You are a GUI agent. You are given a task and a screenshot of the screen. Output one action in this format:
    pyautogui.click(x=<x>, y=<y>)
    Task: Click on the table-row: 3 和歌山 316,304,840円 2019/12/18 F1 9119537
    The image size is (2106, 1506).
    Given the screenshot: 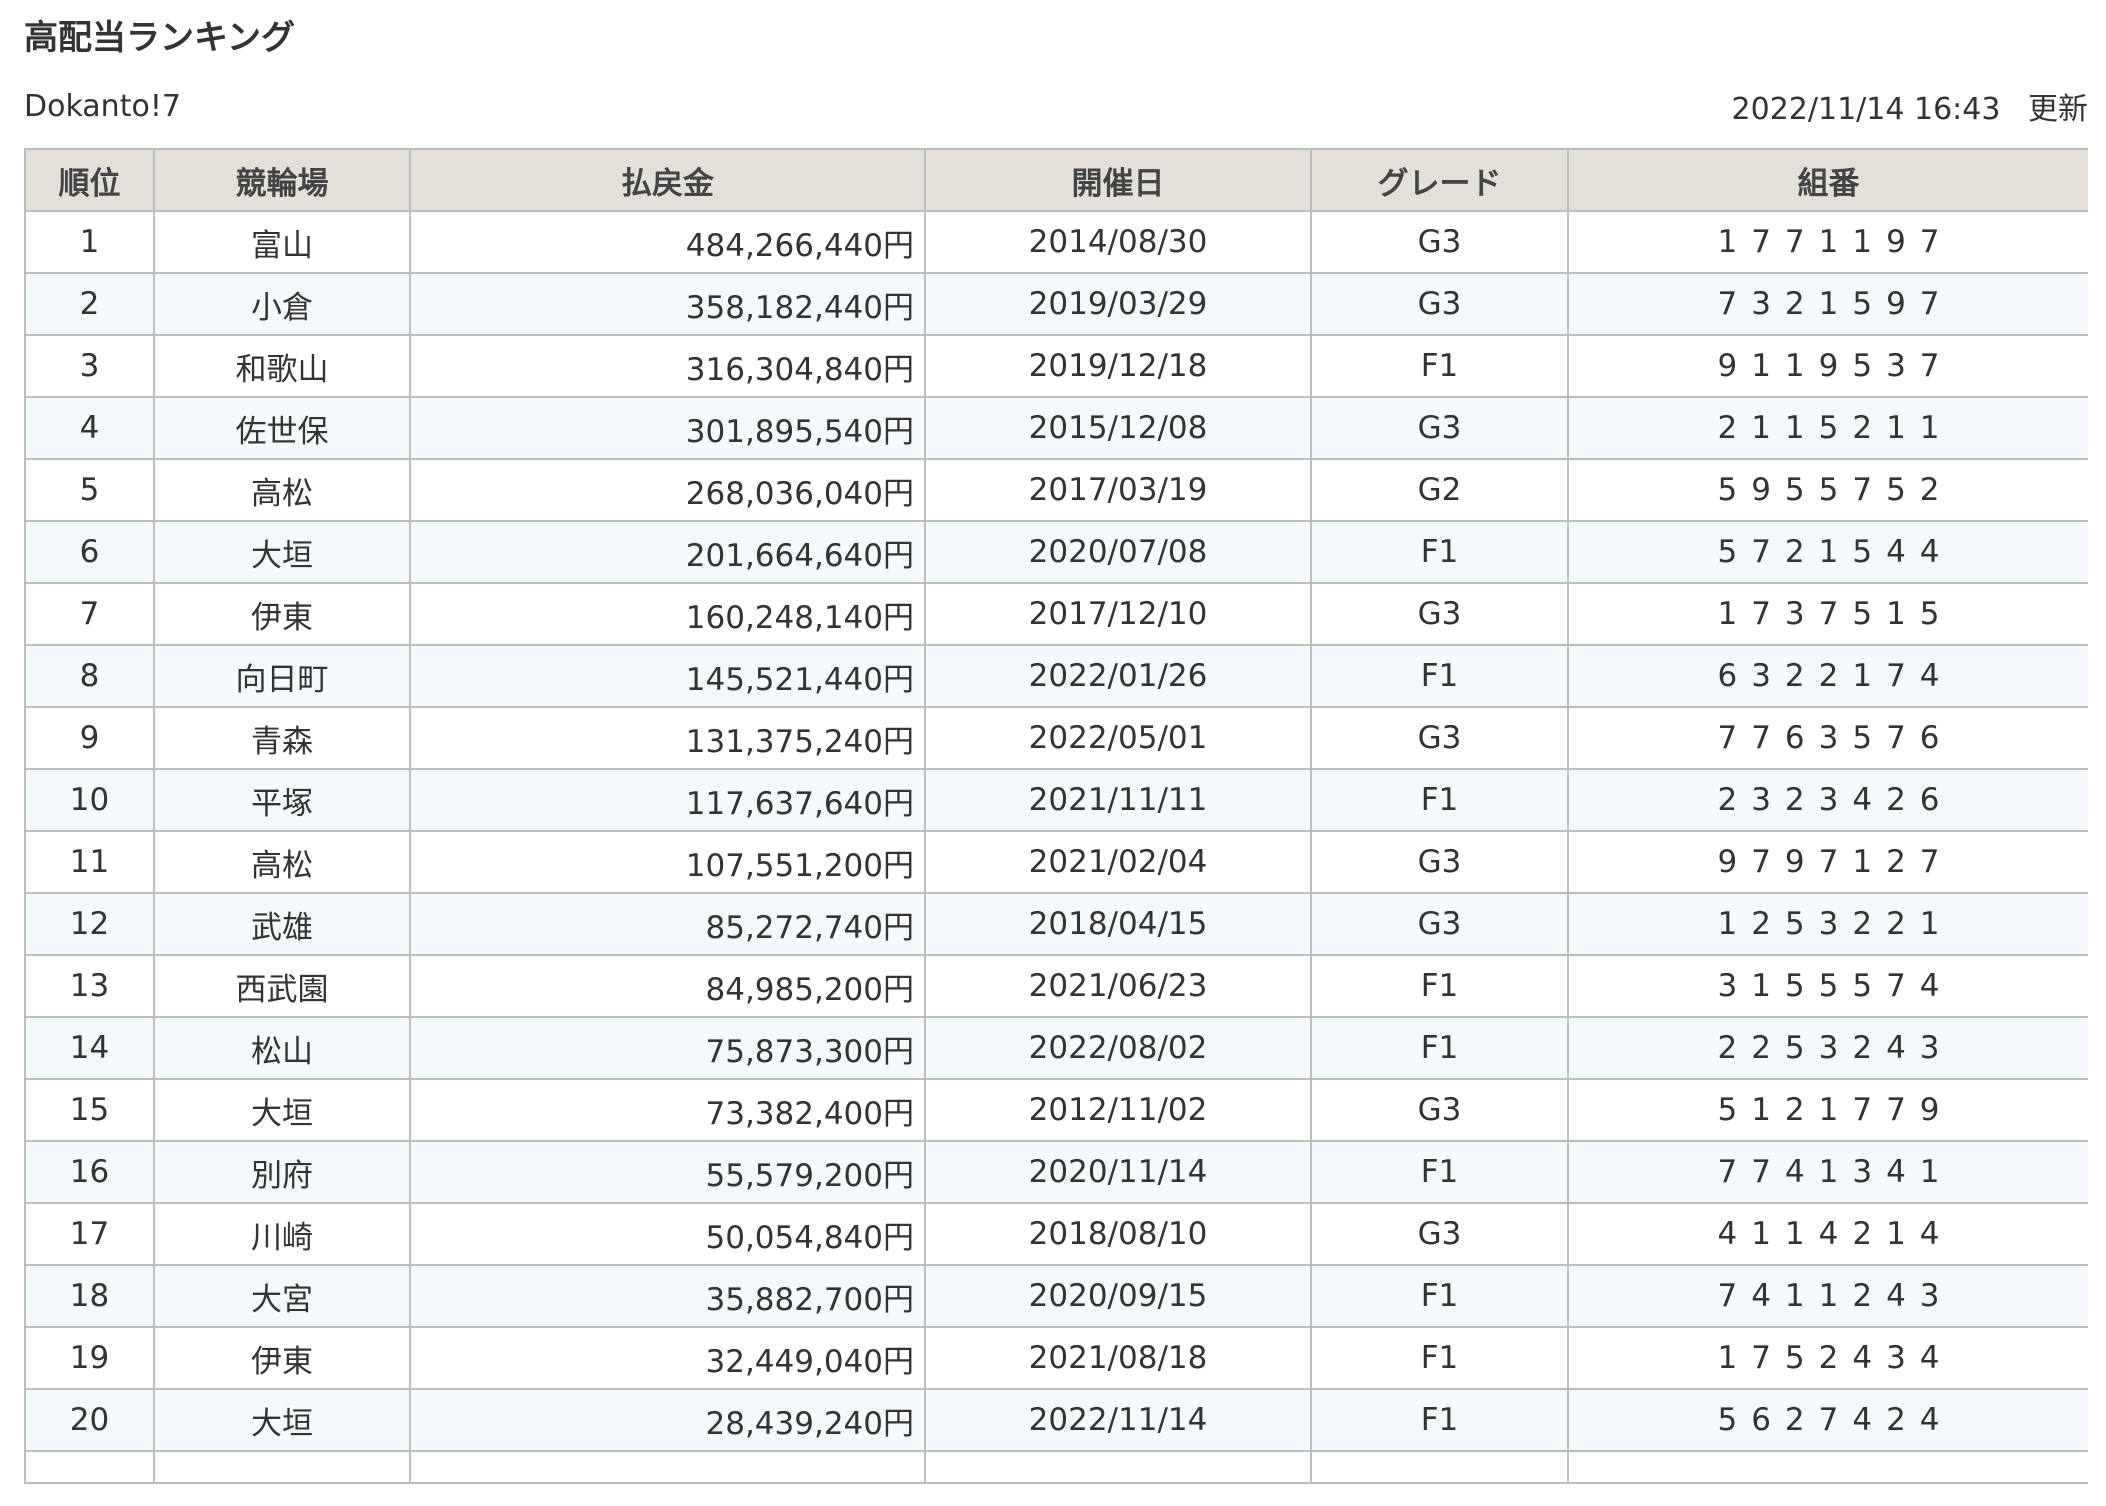 What is the action you would take?
    pyautogui.click(x=1056, y=366)
    